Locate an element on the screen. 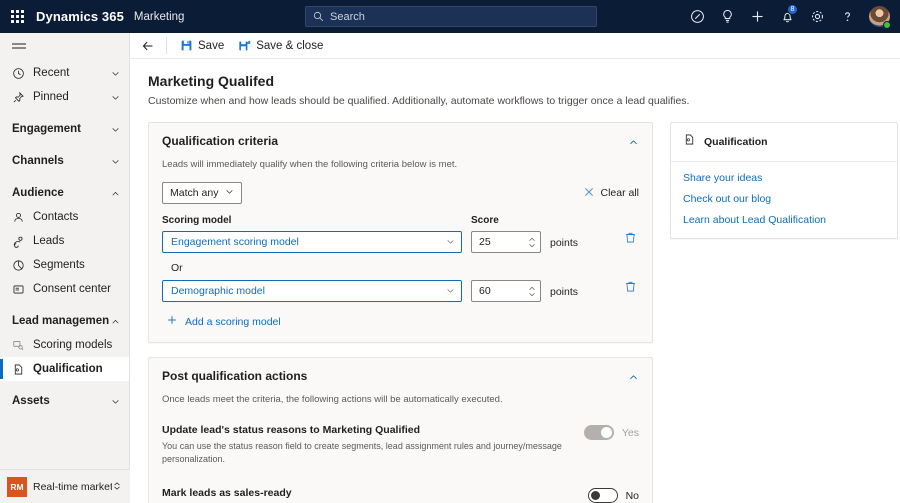 This screenshot has height=503, width=900. add-scoring-model-button: Add a scoring model is located at coordinates (402, 321).